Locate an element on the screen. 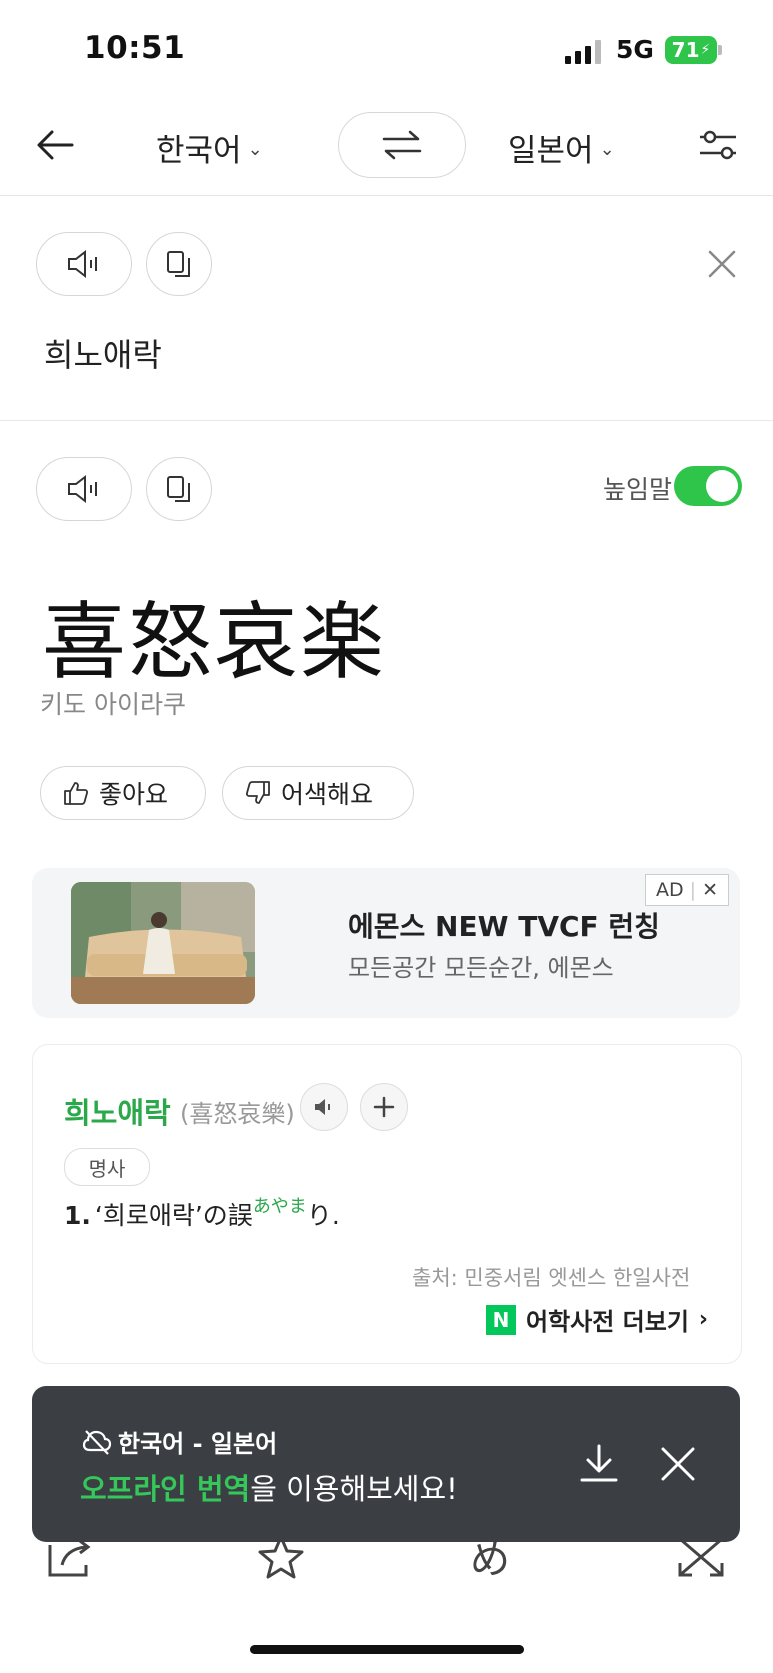 The image size is (773, 1673). ad-title: 에몬스 NEW TVCF 런칭 is located at coordinates (504, 925).